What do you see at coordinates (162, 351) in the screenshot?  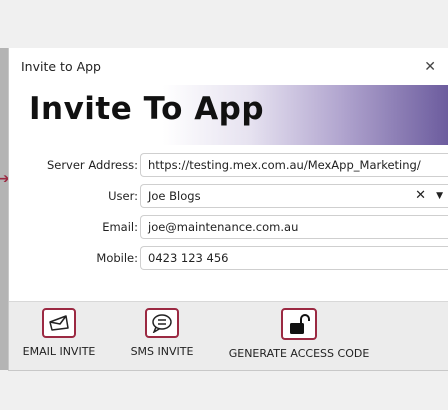 I see `sms-invite-label: SMS INVITE` at bounding box center [162, 351].